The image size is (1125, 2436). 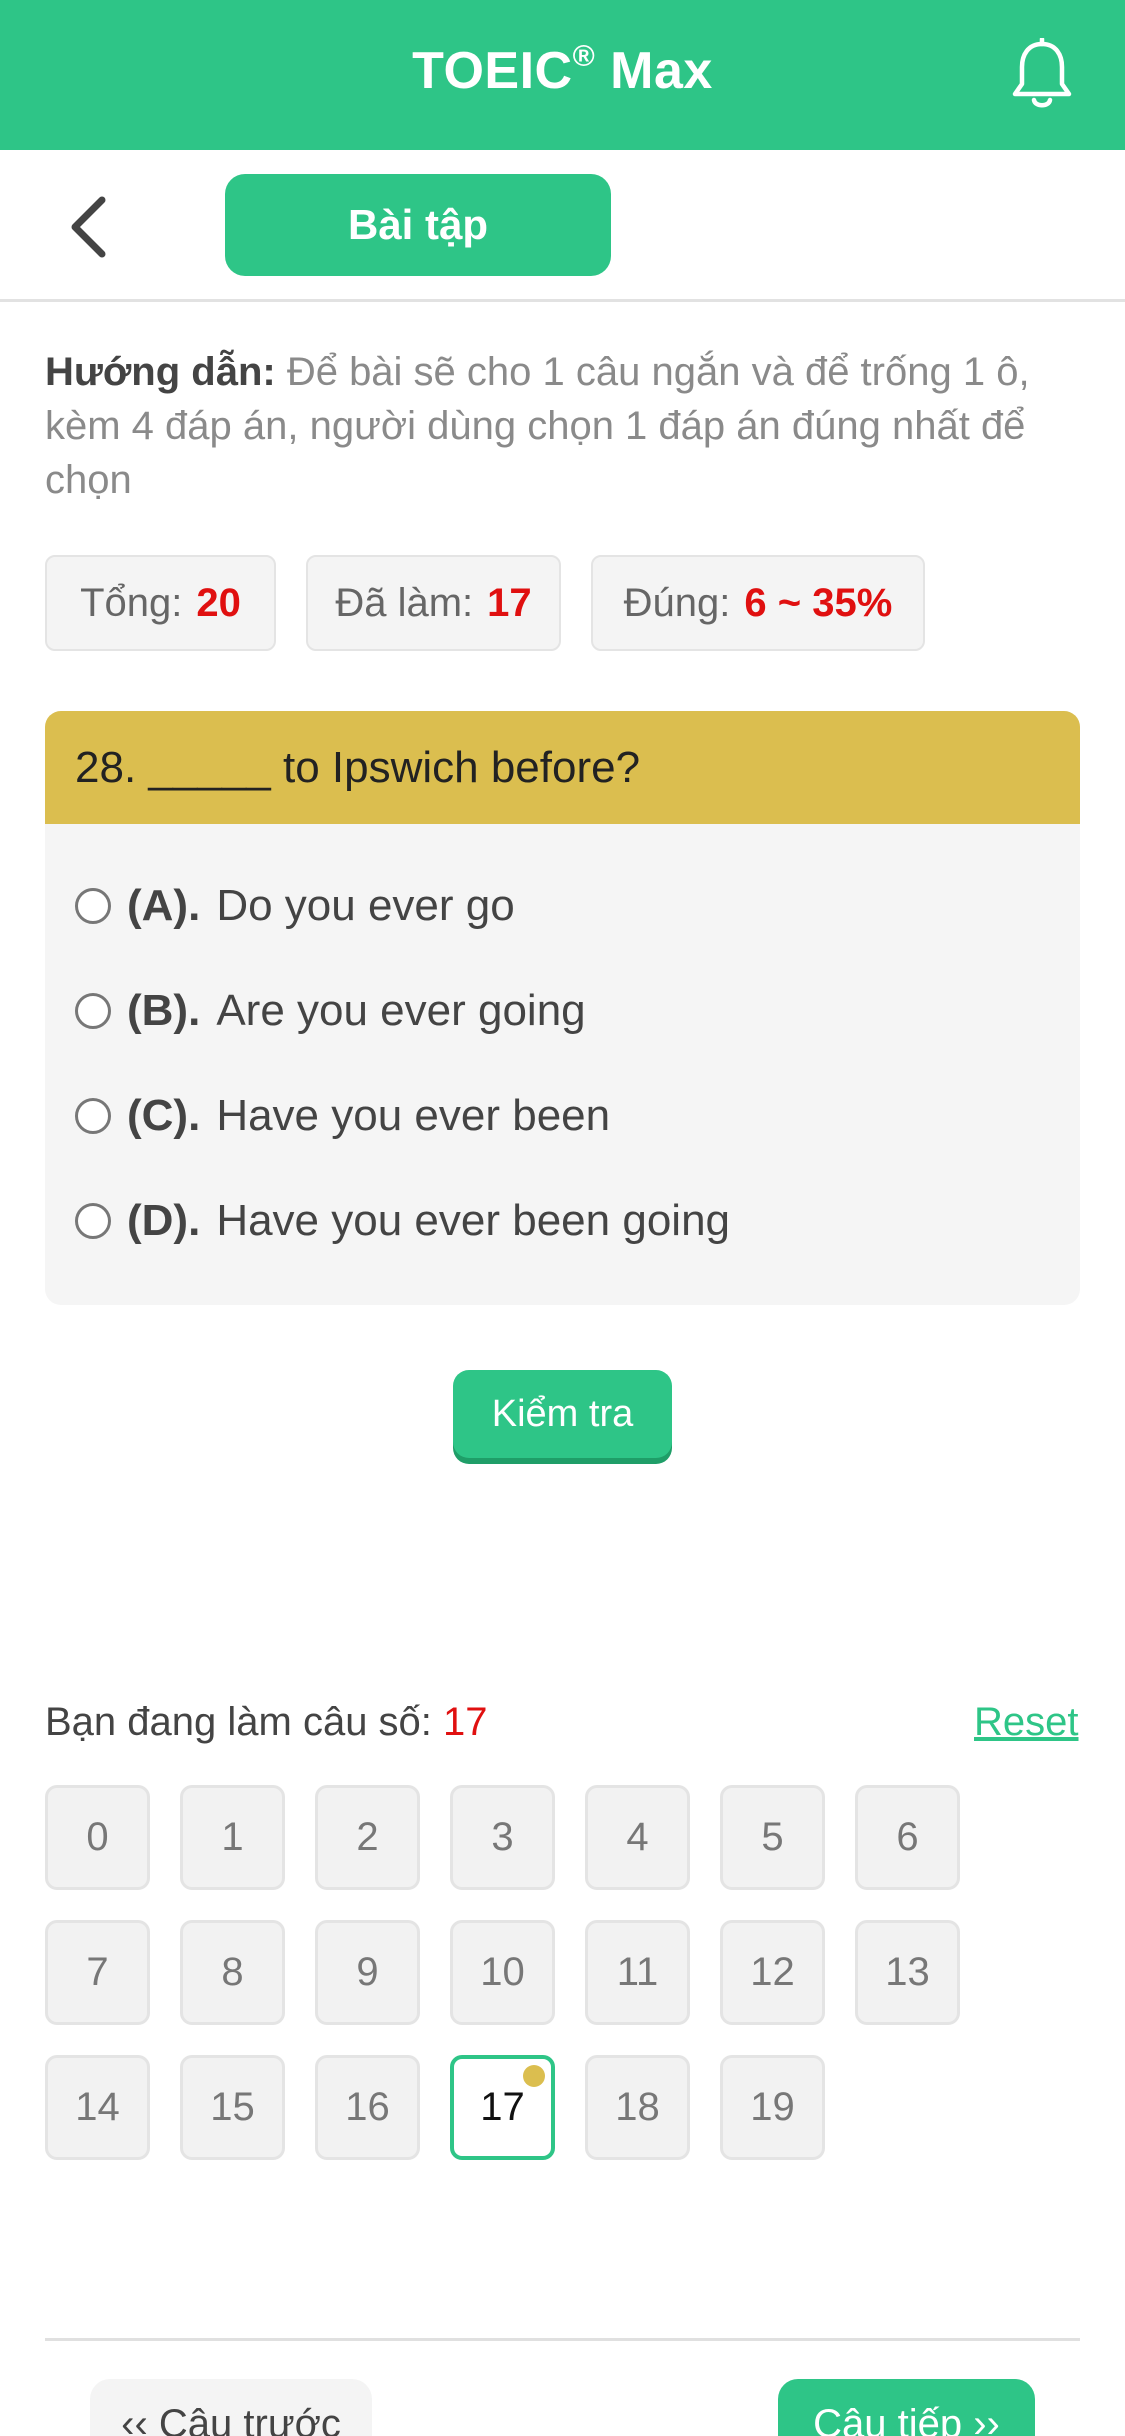 What do you see at coordinates (465, 1722) in the screenshot?
I see `current-question-number: 17` at bounding box center [465, 1722].